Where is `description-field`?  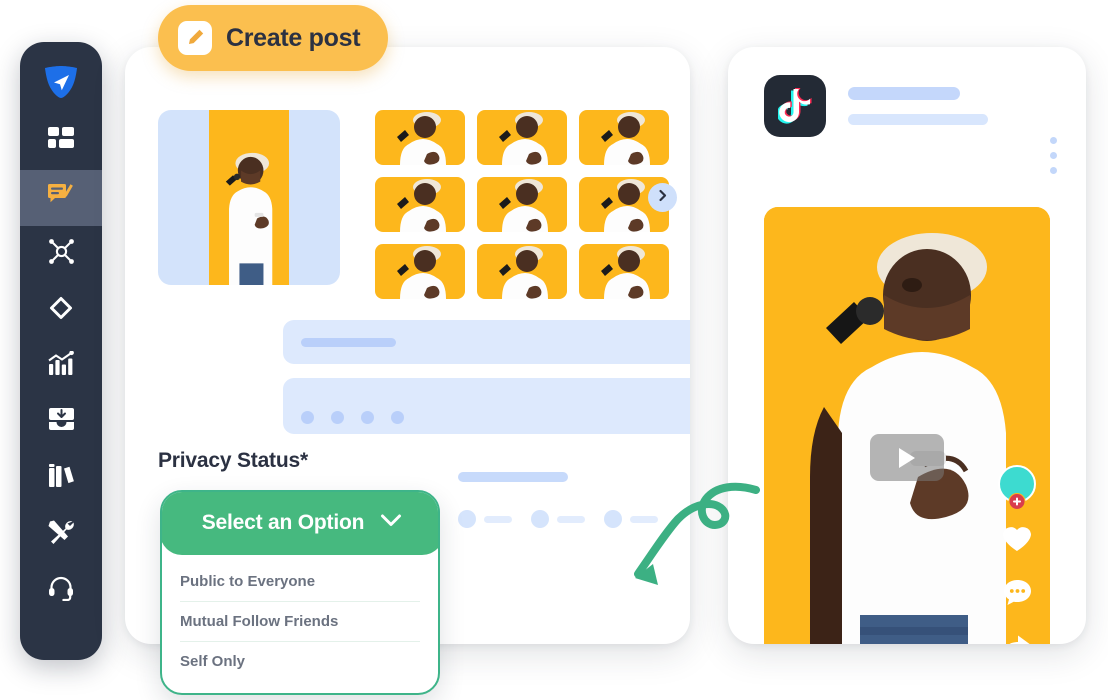
description-field is located at coordinates (486, 406).